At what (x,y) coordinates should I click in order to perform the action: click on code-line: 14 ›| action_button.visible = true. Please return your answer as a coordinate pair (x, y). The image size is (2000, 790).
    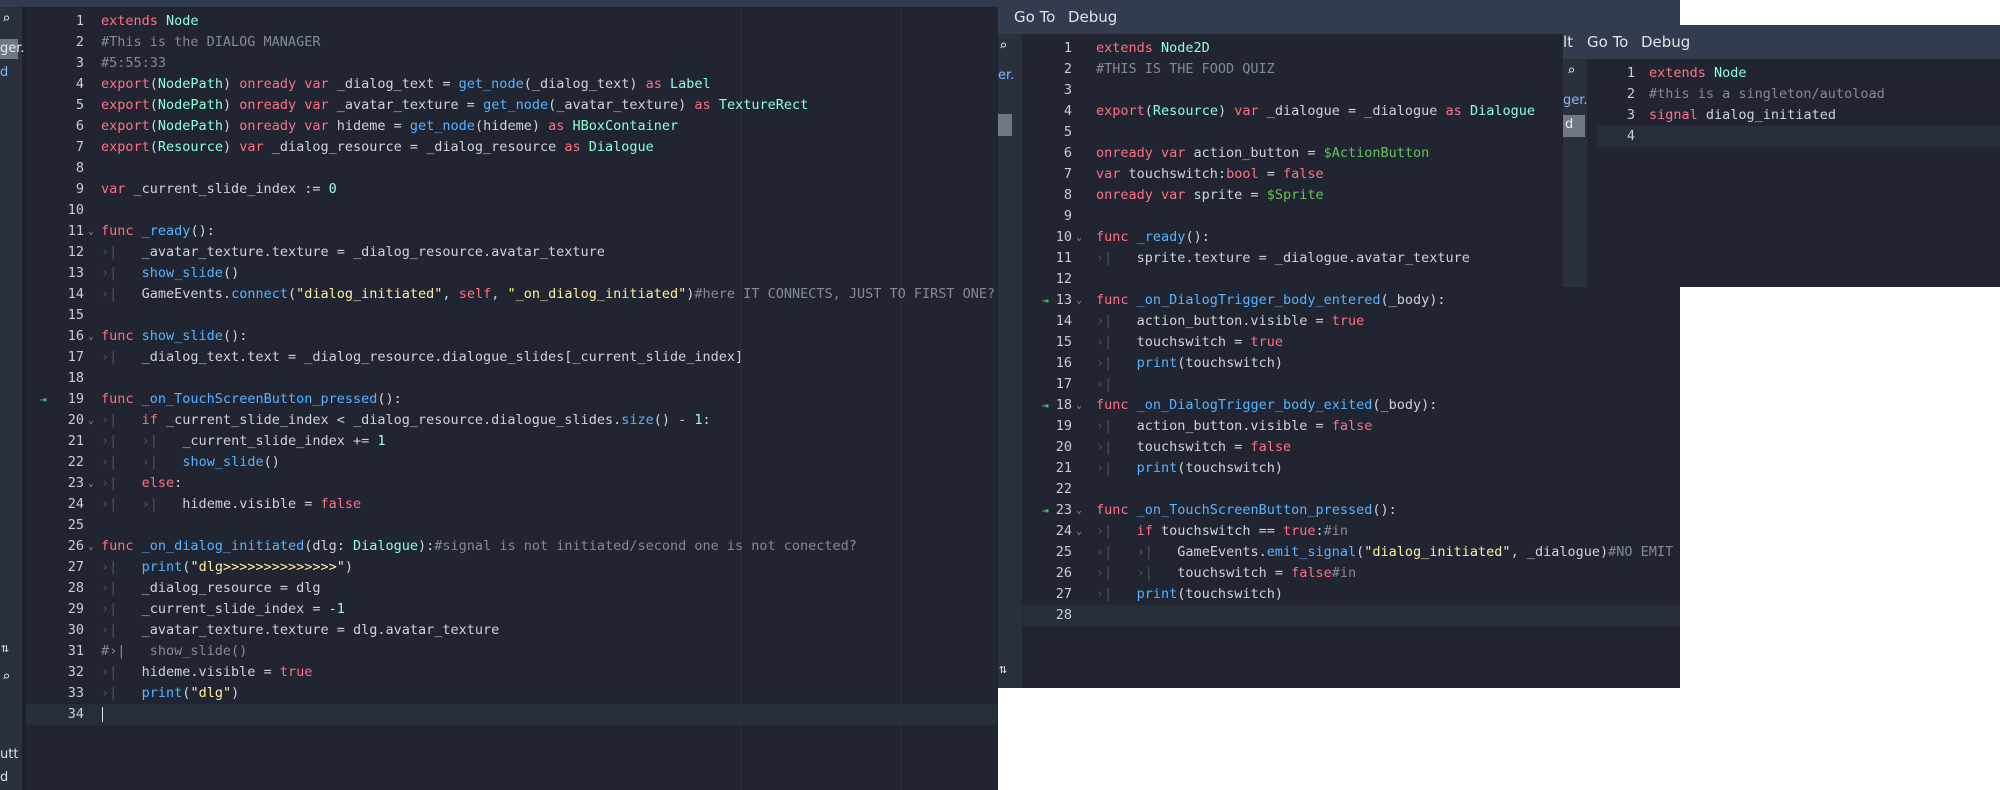
    Looking at the image, I should click on (1351, 321).